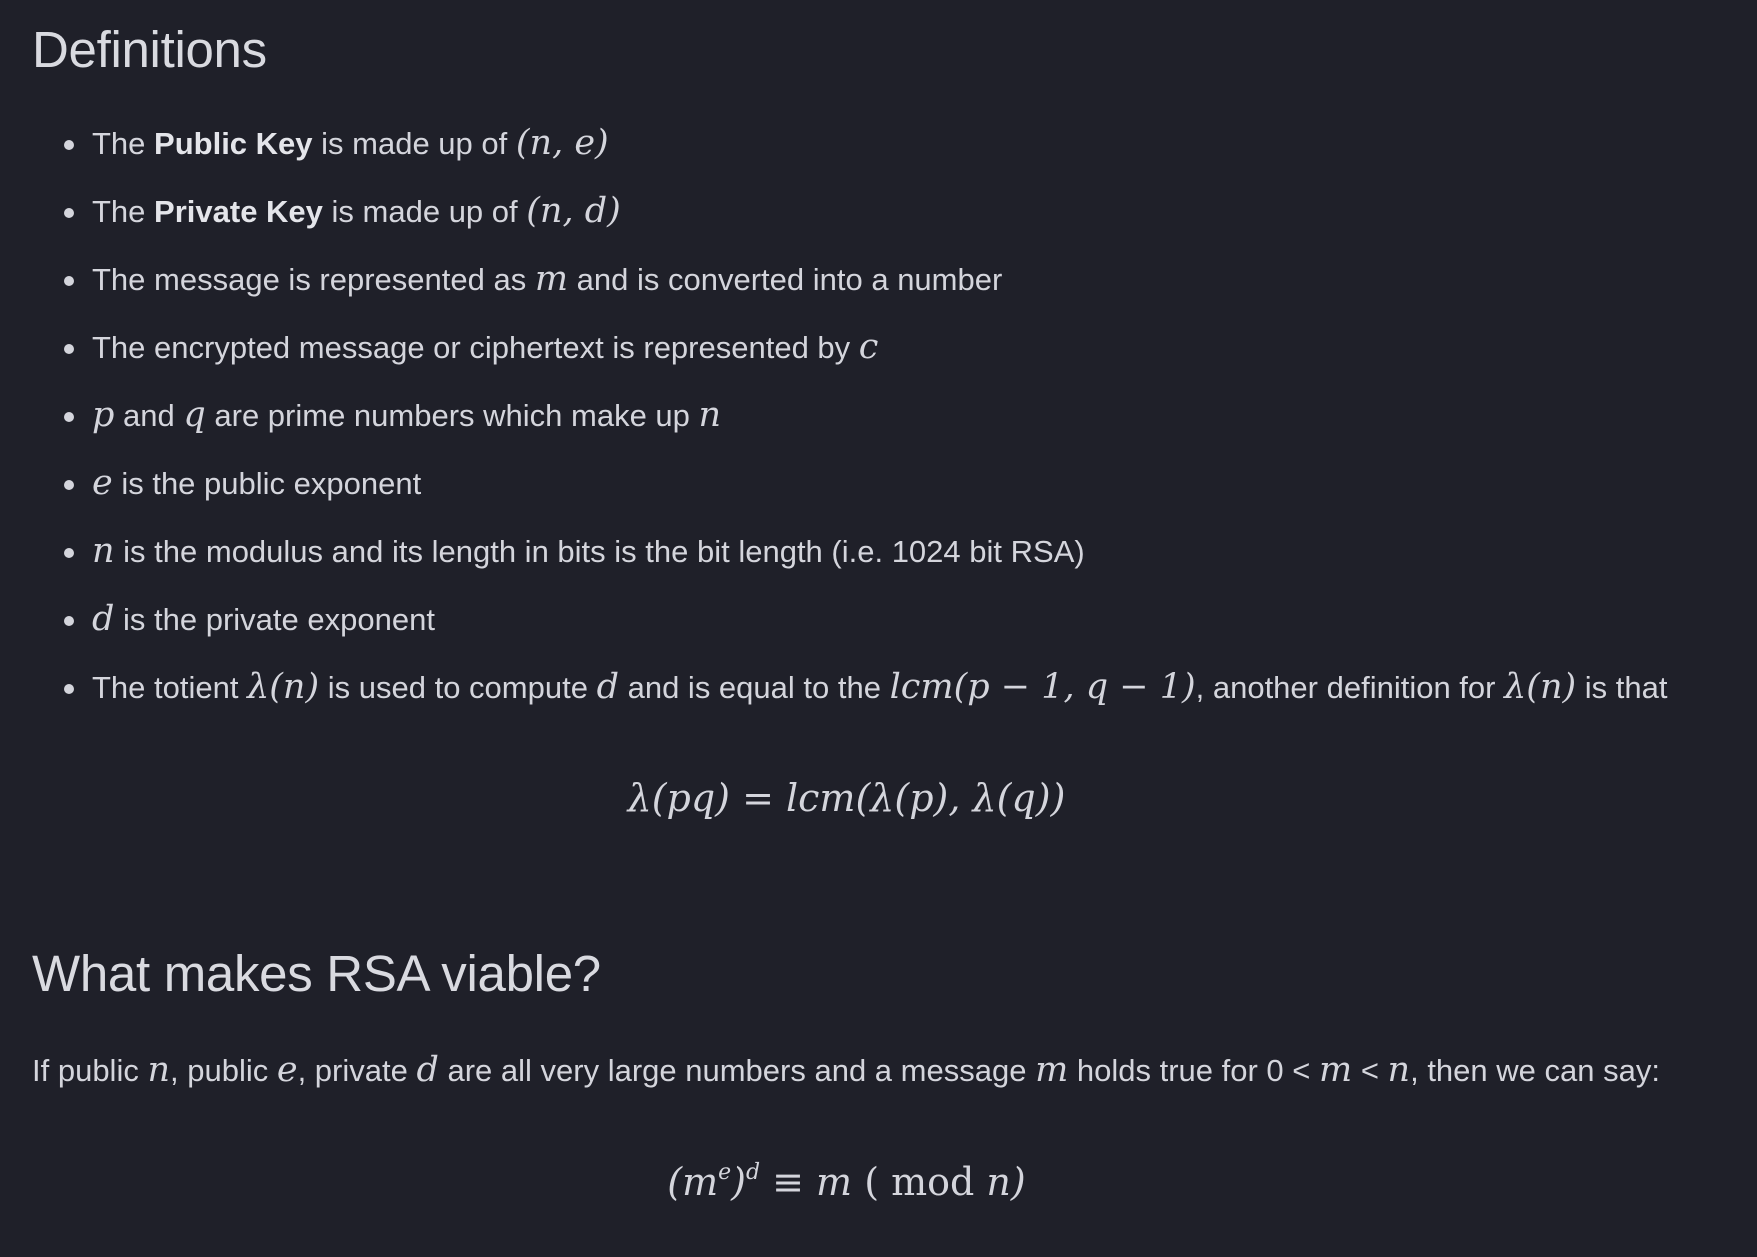 Image resolution: width=1757 pixels, height=1257 pixels. Describe the element at coordinates (738, 1182) in the screenshot. I see `eq-part: )` at that location.